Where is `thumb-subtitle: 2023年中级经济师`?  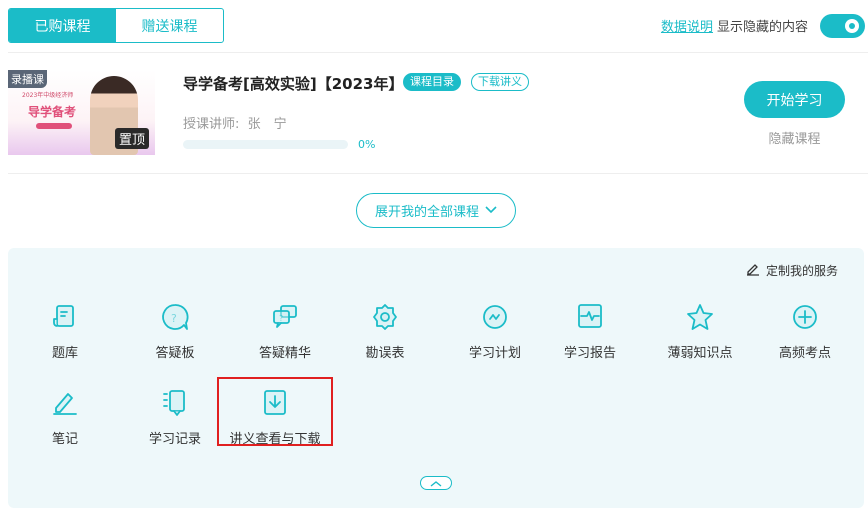
thumb-subtitle: 2023年中级经济师 is located at coordinates (48, 95).